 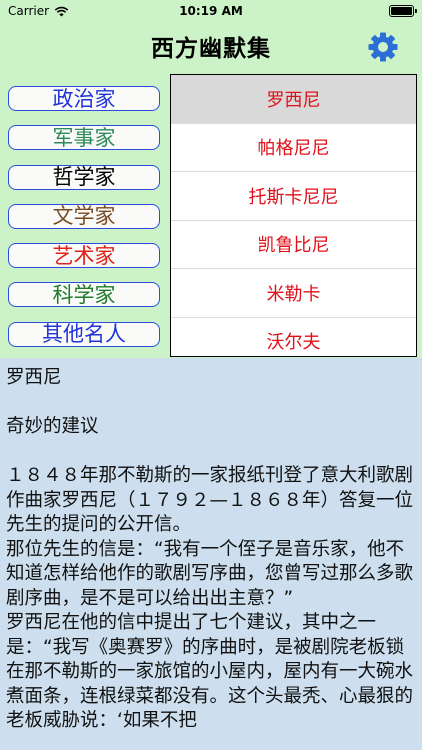 What do you see at coordinates (293, 148) in the screenshot?
I see `person-item: 帕格尼尼` at bounding box center [293, 148].